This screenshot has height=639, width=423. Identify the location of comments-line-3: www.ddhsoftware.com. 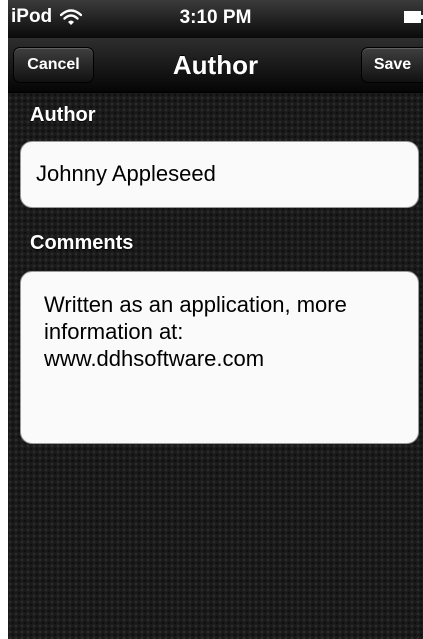
(154, 358).